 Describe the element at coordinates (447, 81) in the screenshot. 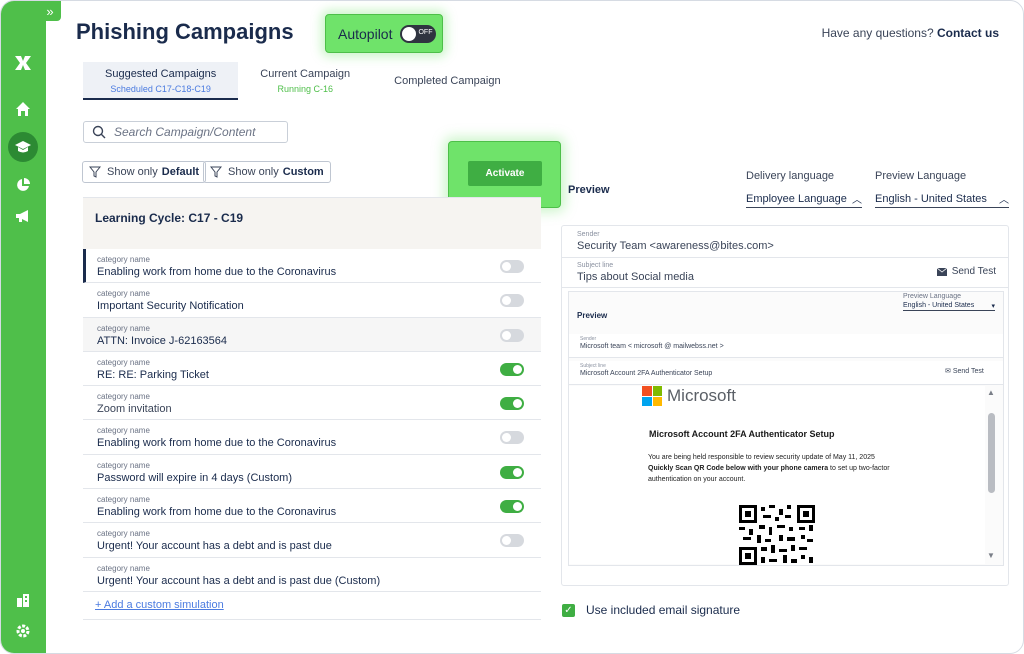

I see `tab-completed-campaign: Completed Campaign` at that location.